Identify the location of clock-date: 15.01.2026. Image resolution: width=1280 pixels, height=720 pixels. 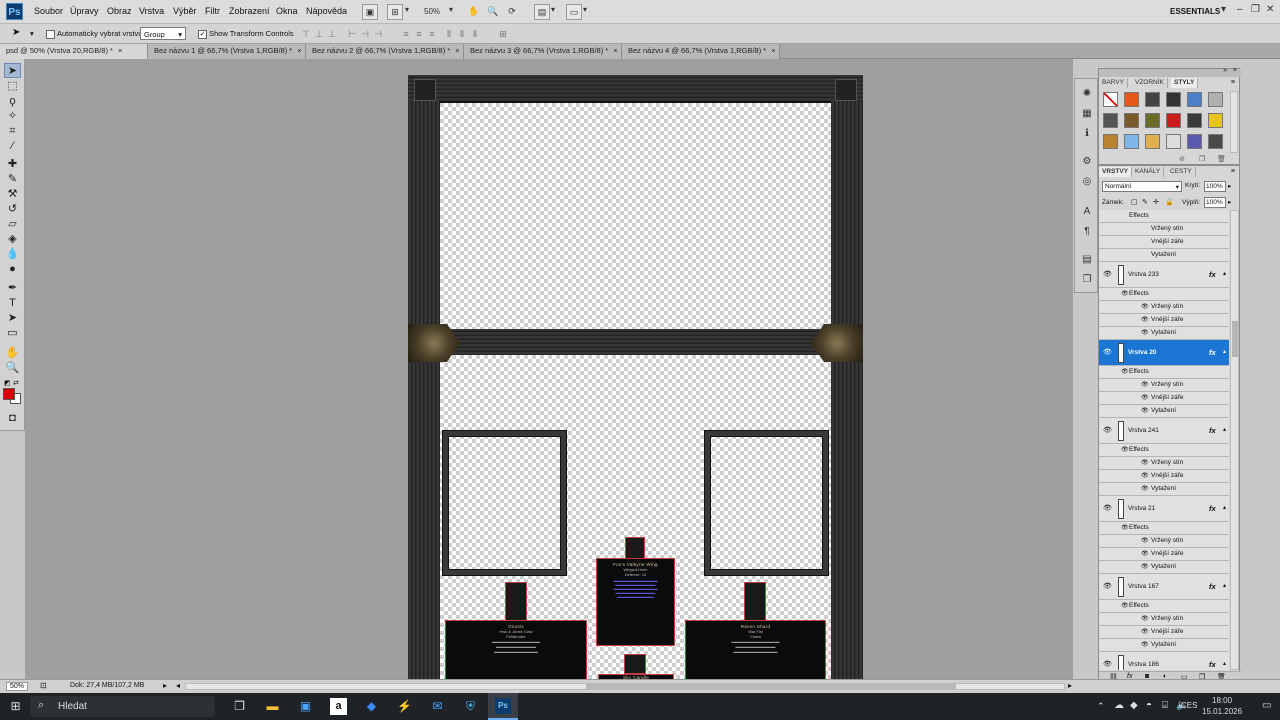
(1222, 711).